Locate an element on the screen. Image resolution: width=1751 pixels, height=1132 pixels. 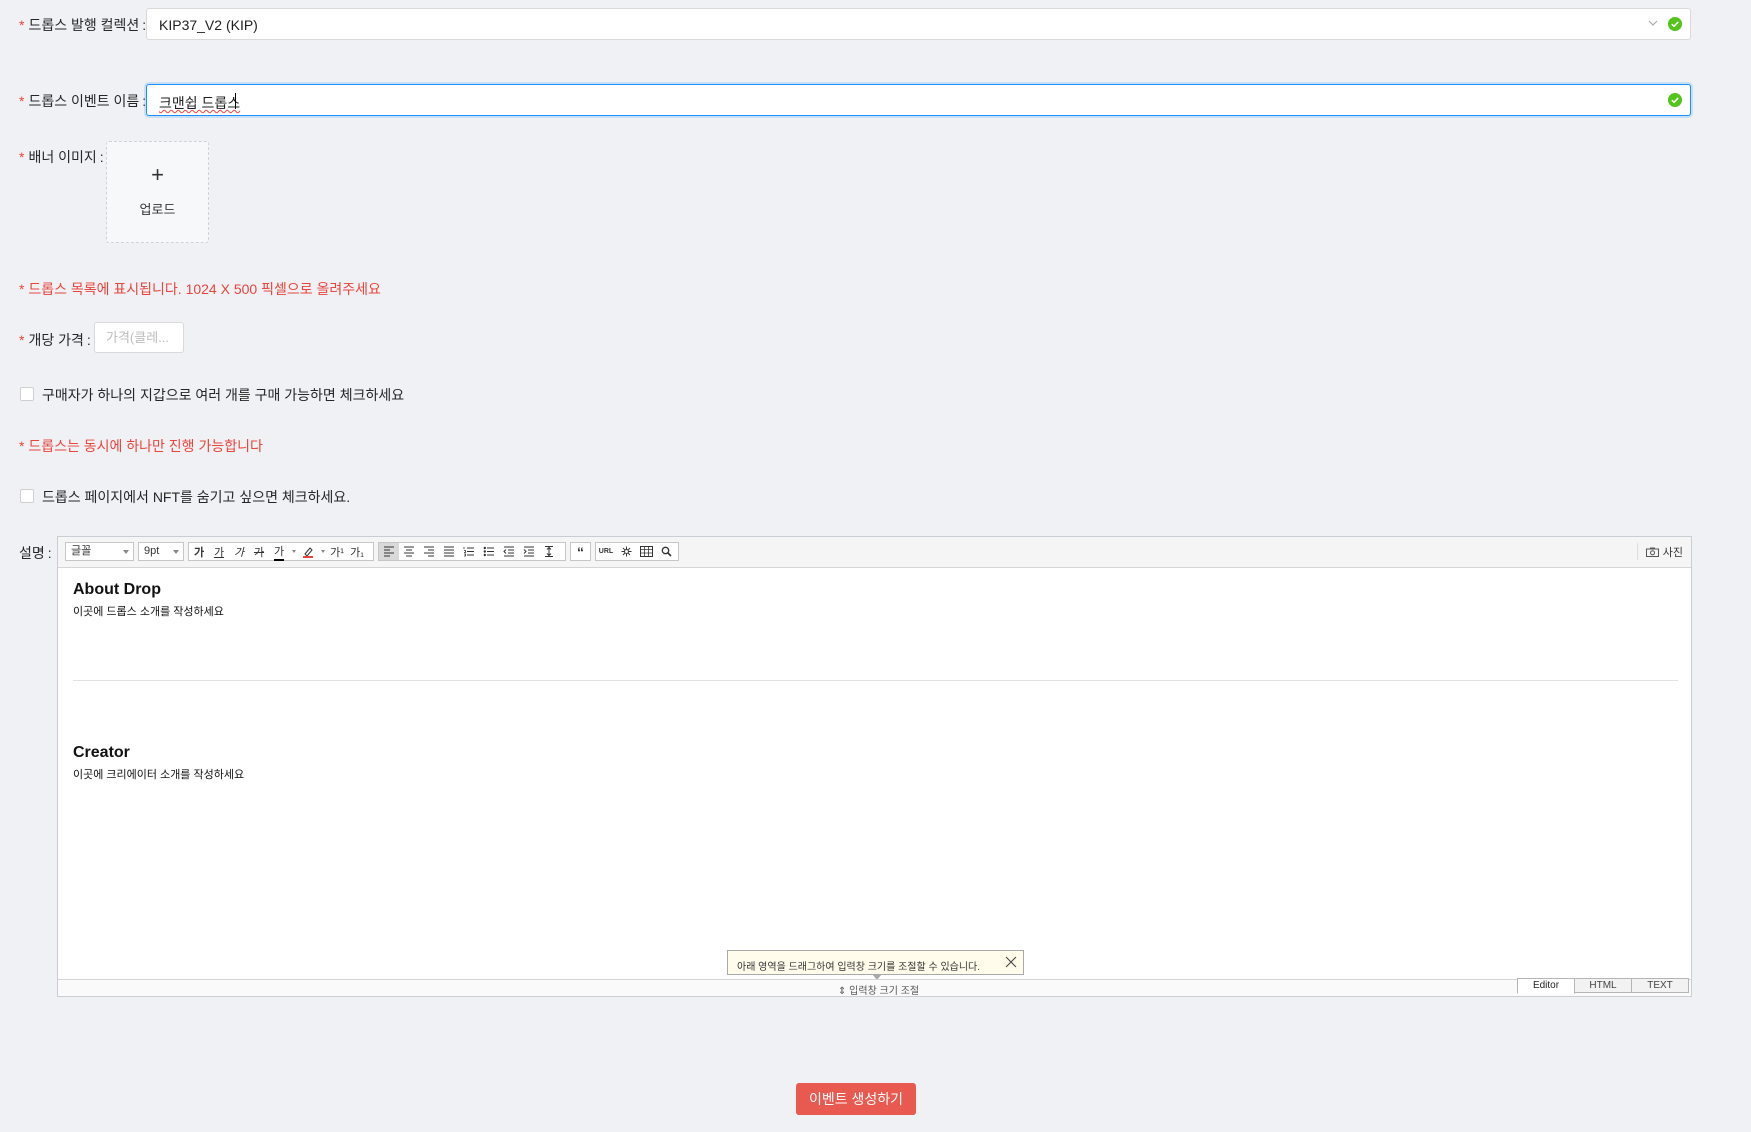
photo-button: 사진 is located at coordinates (1659, 551).